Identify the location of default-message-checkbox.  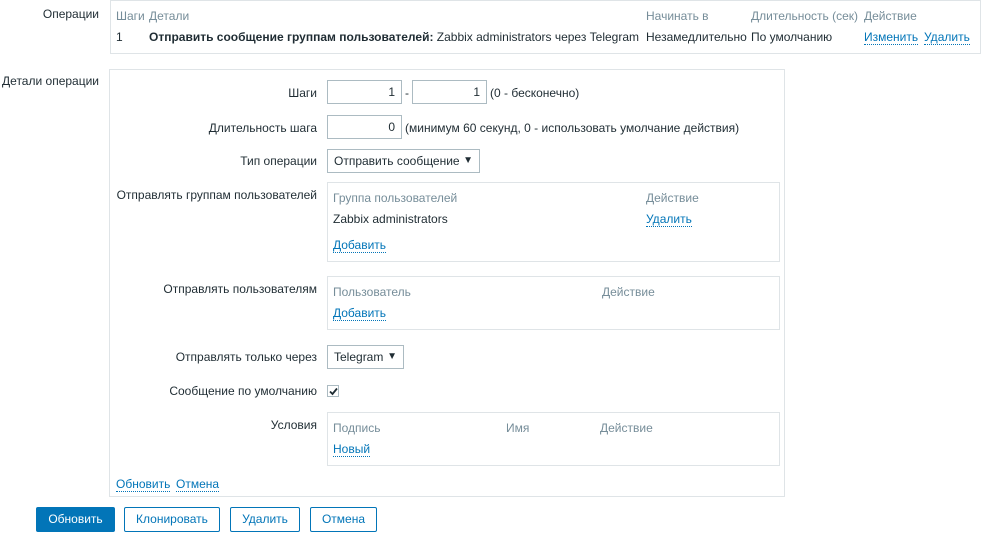
(333, 391).